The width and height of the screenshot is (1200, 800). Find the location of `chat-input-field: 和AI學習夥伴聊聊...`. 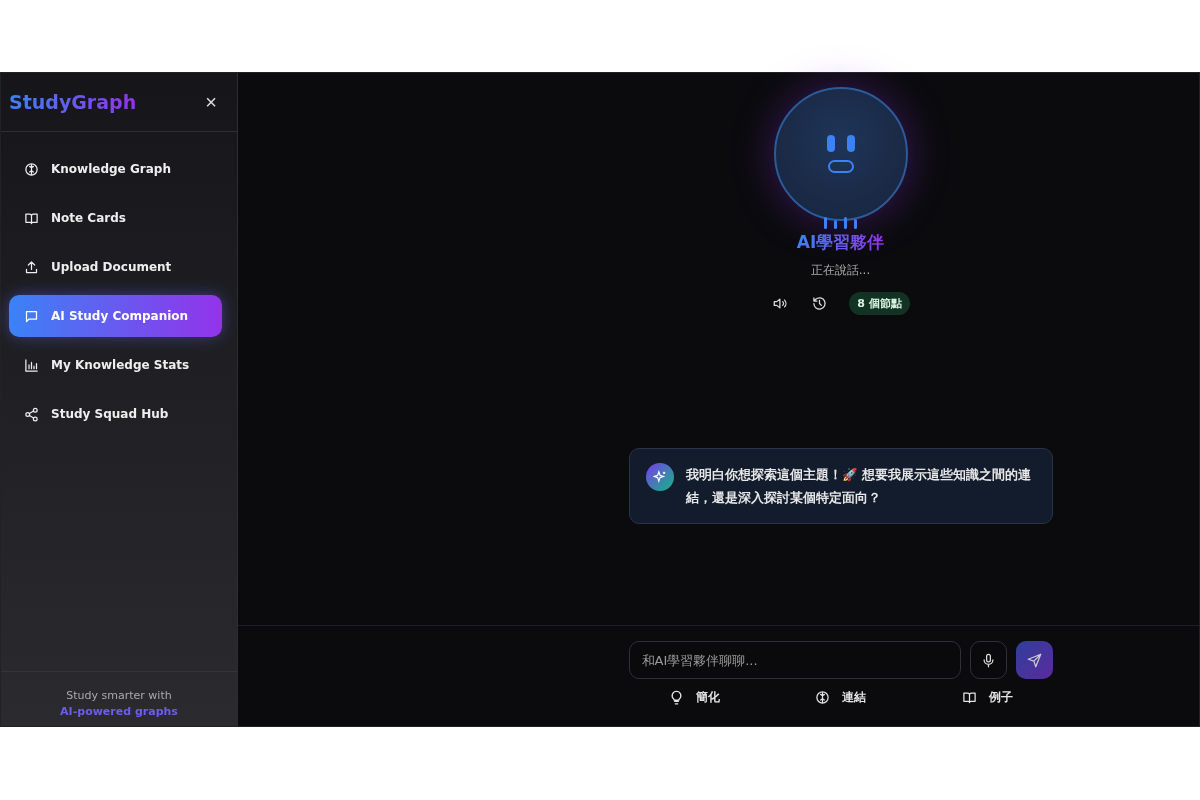

chat-input-field: 和AI學習夥伴聊聊... is located at coordinates (794, 660).